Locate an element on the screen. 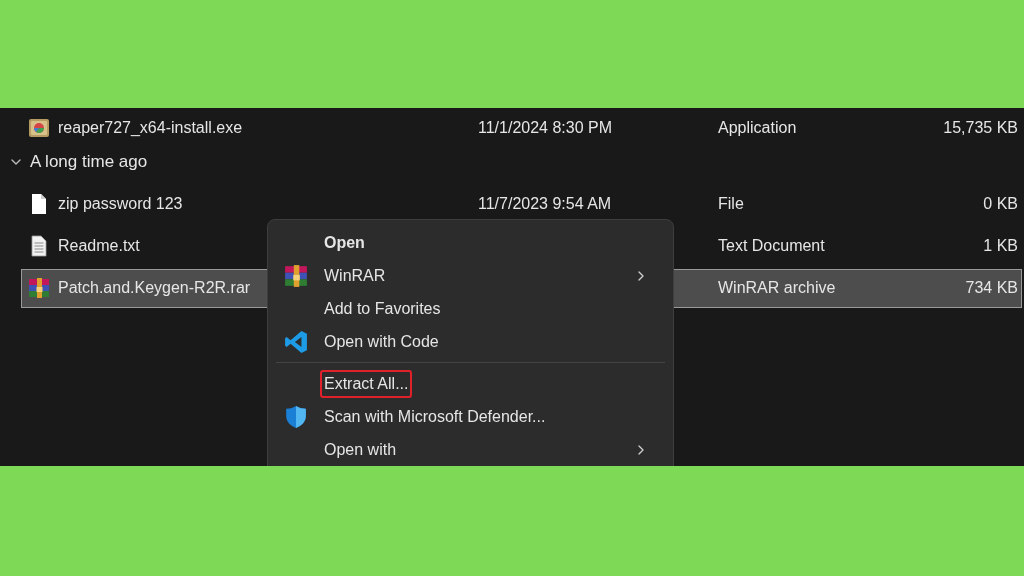  group-header: A long time ago is located at coordinates (89, 162).